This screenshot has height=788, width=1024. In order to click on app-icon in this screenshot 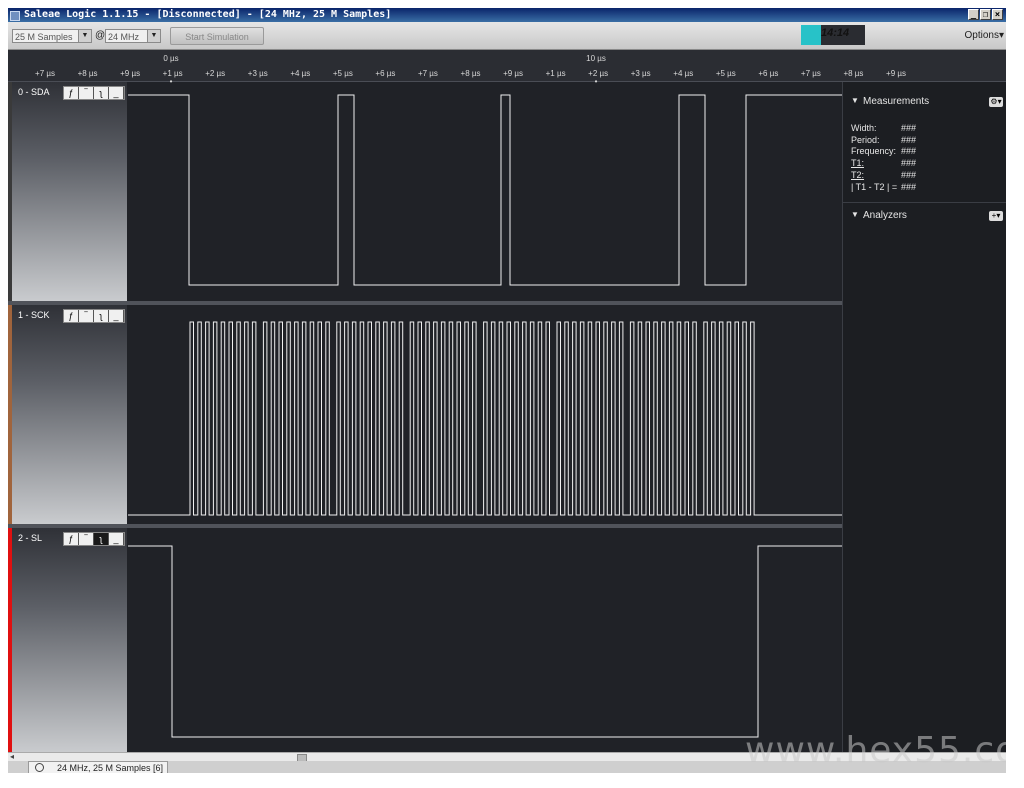, I will do `click(15, 16)`.